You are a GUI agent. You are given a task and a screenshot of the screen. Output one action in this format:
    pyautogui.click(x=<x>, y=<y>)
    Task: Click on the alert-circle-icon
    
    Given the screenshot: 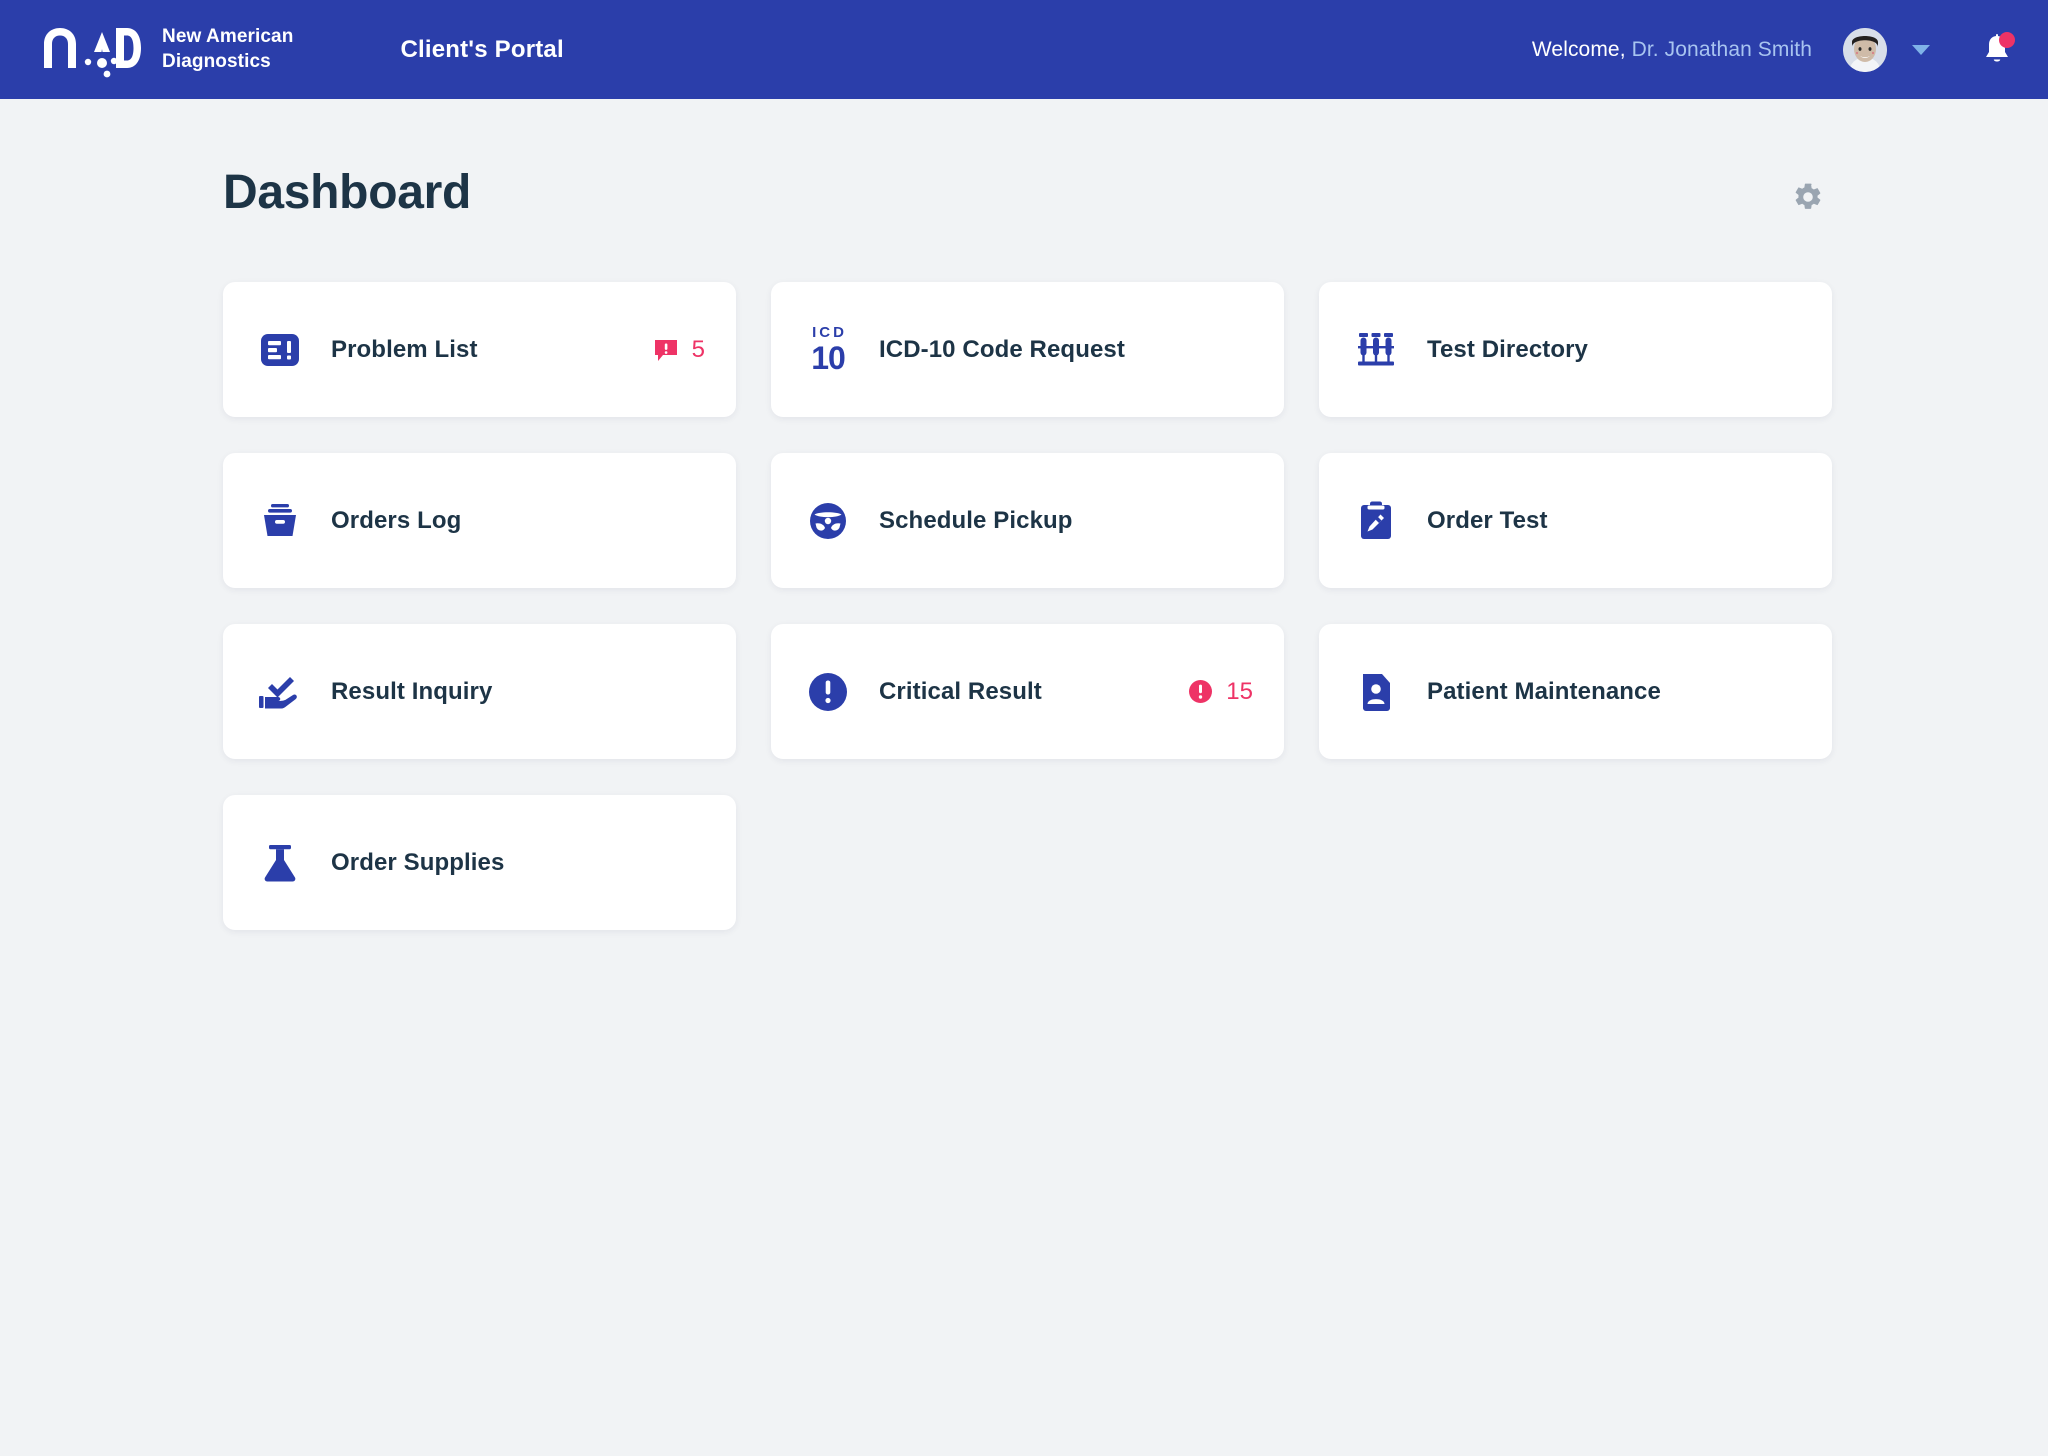 What is the action you would take?
    pyautogui.click(x=828, y=692)
    